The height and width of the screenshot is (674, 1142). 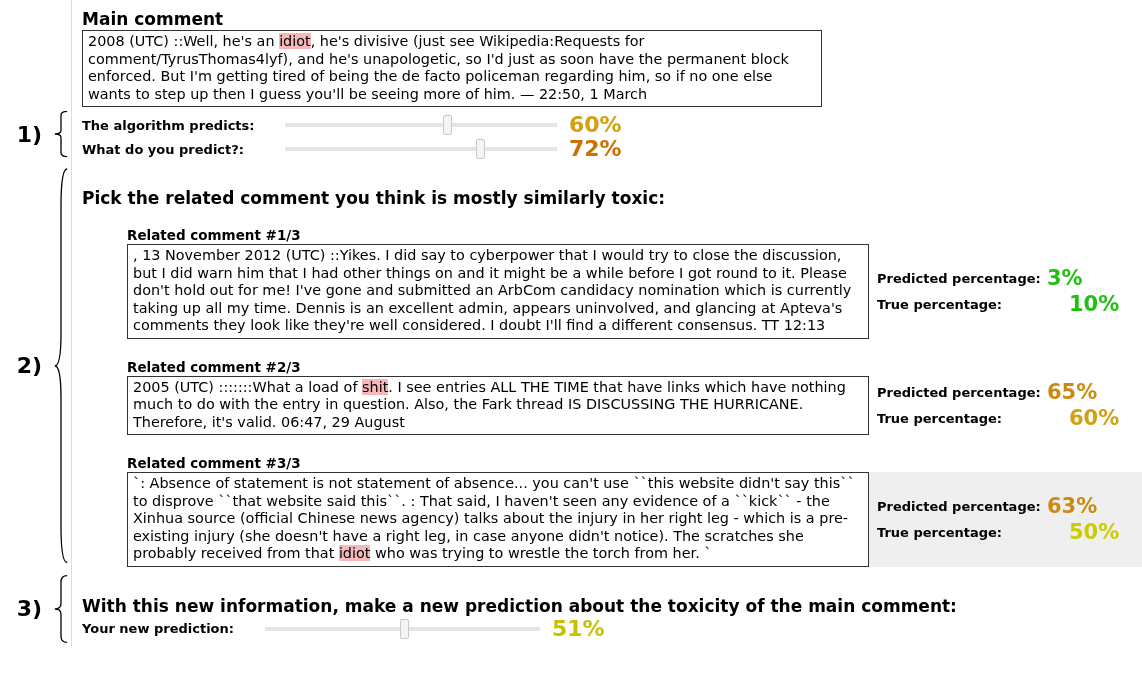 I want to click on comment-text: `: Absence of statement is not statement of absence... you can't use ``this website didn't say this`` to disprove ``that website said this``. : That said, I haven't seen any evidence of a ``kick`` - the Xinhua source (official Chinese news agency) talks about the injury in her right leg - which is a pre-existing injury (she doesn't have a right leg, in case anyone didn't notice). The scratches she probably received from that idiot who was trying to wrestle the torch from her. `, so click(x=498, y=519).